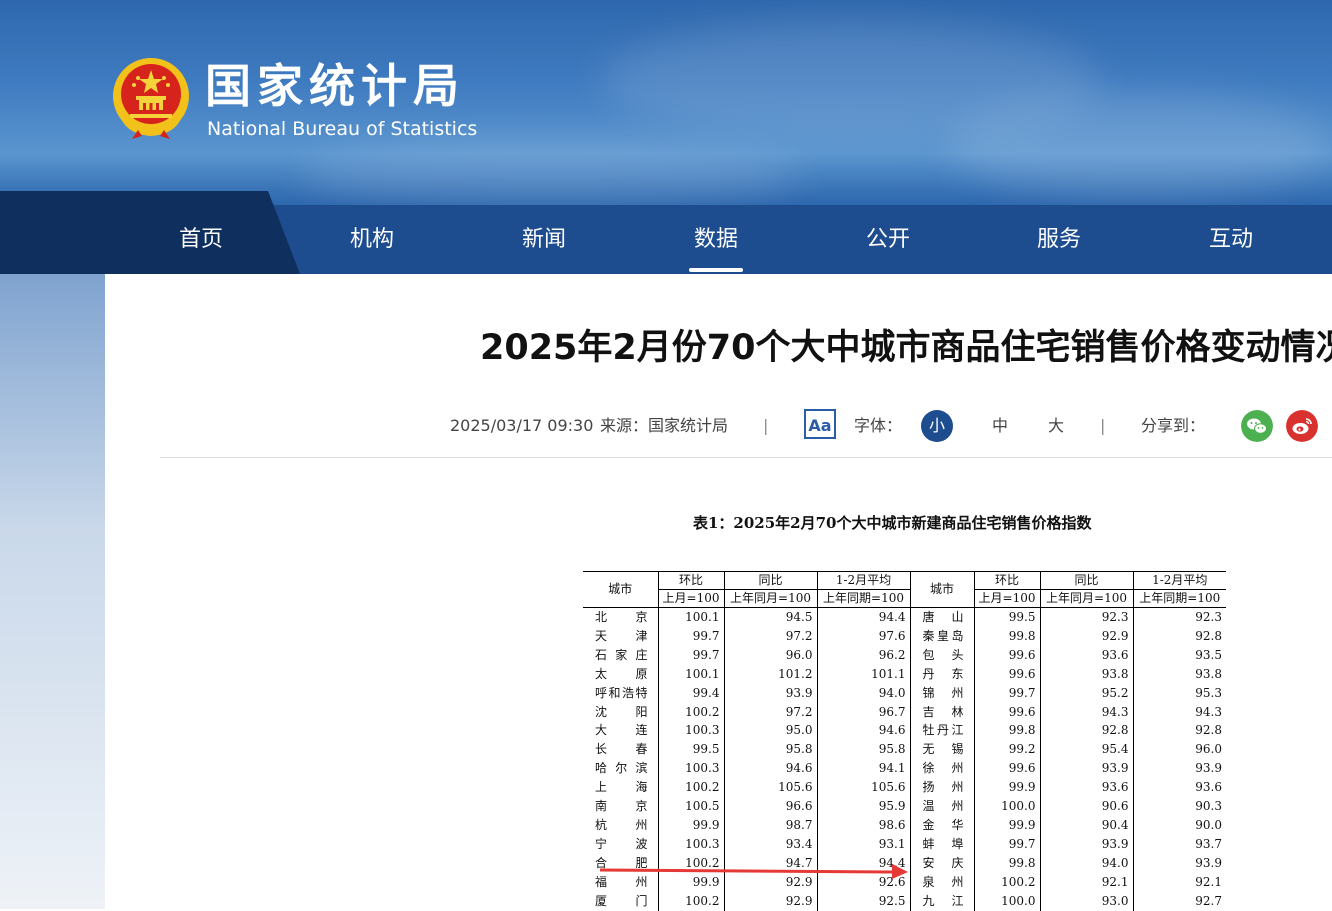  Describe the element at coordinates (544, 239) in the screenshot. I see `nav-item-news: 新闻` at that location.